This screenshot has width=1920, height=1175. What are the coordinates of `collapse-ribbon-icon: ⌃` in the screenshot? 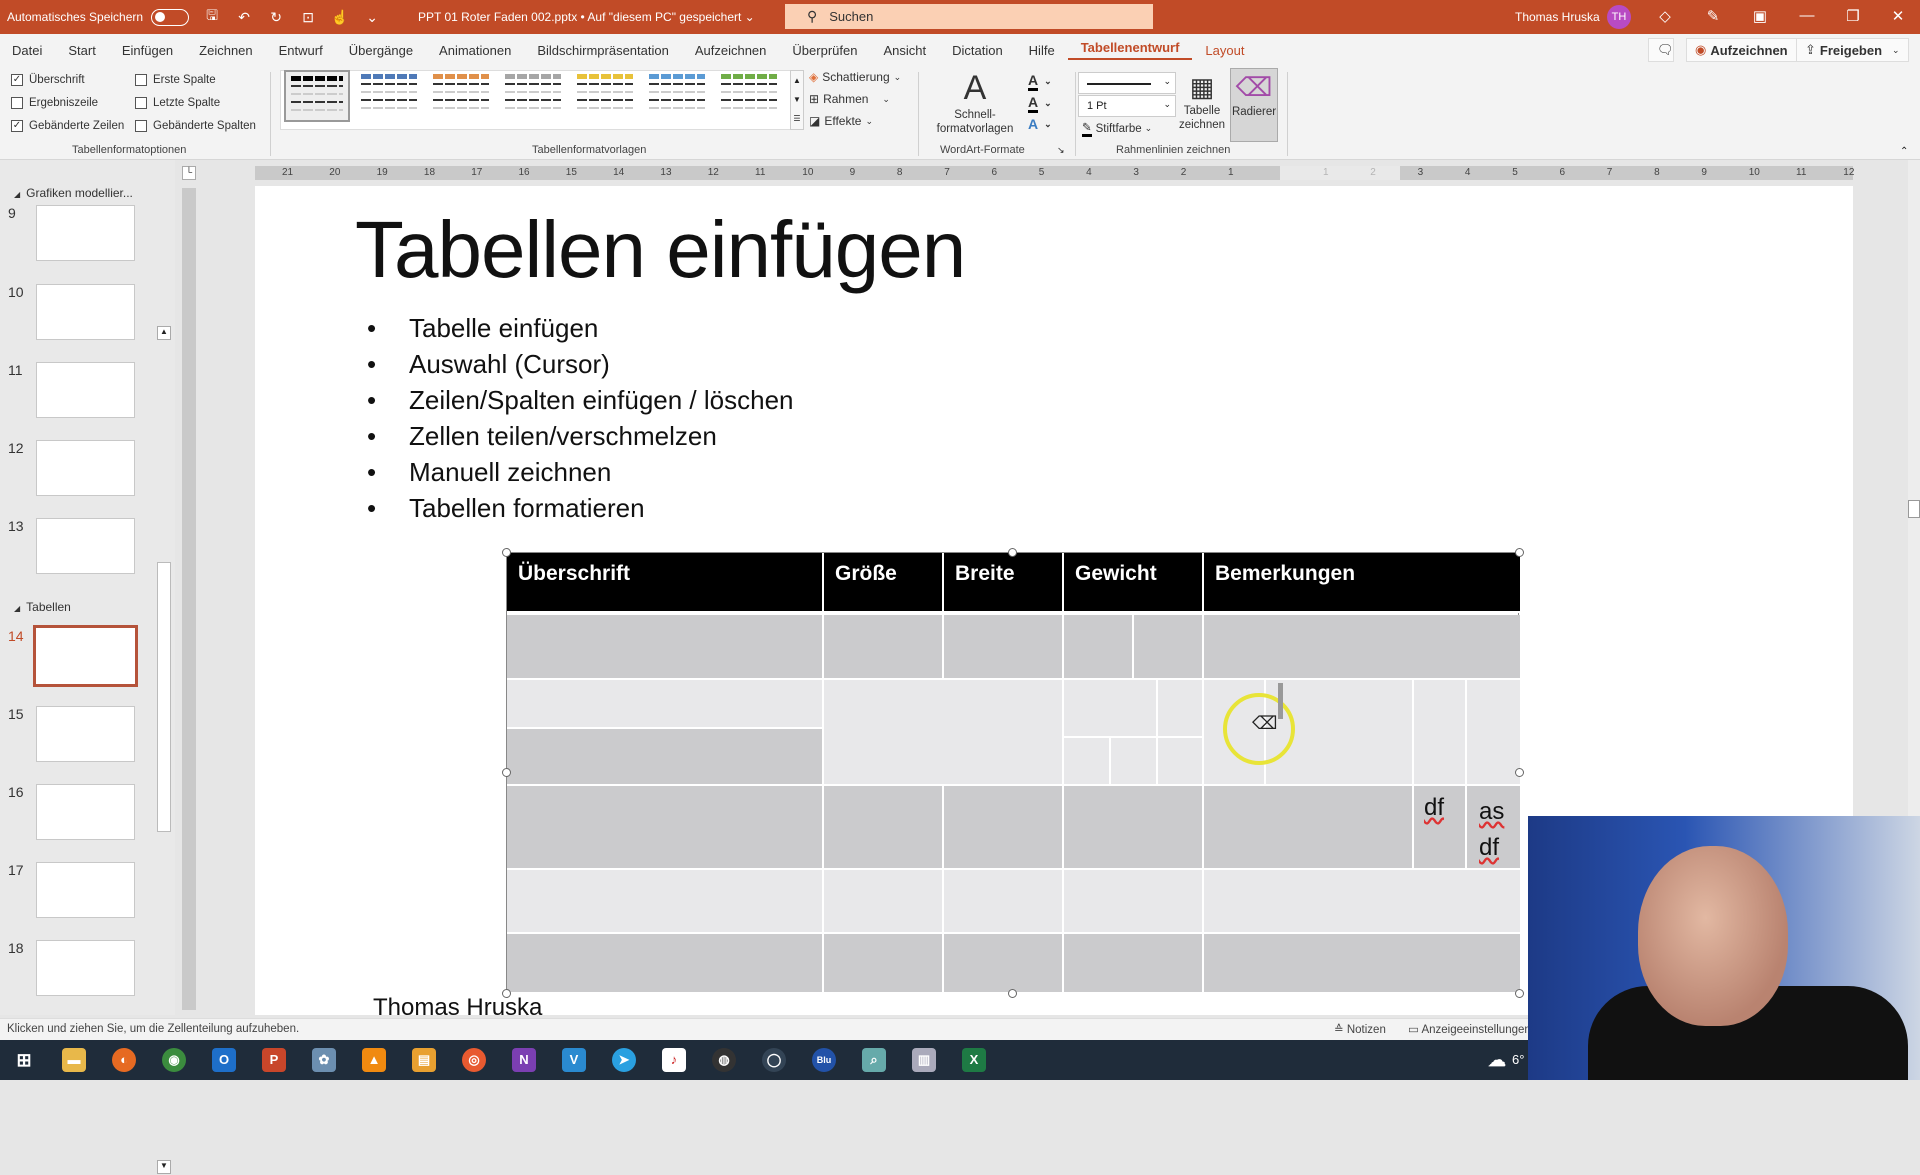 It's located at (1904, 151).